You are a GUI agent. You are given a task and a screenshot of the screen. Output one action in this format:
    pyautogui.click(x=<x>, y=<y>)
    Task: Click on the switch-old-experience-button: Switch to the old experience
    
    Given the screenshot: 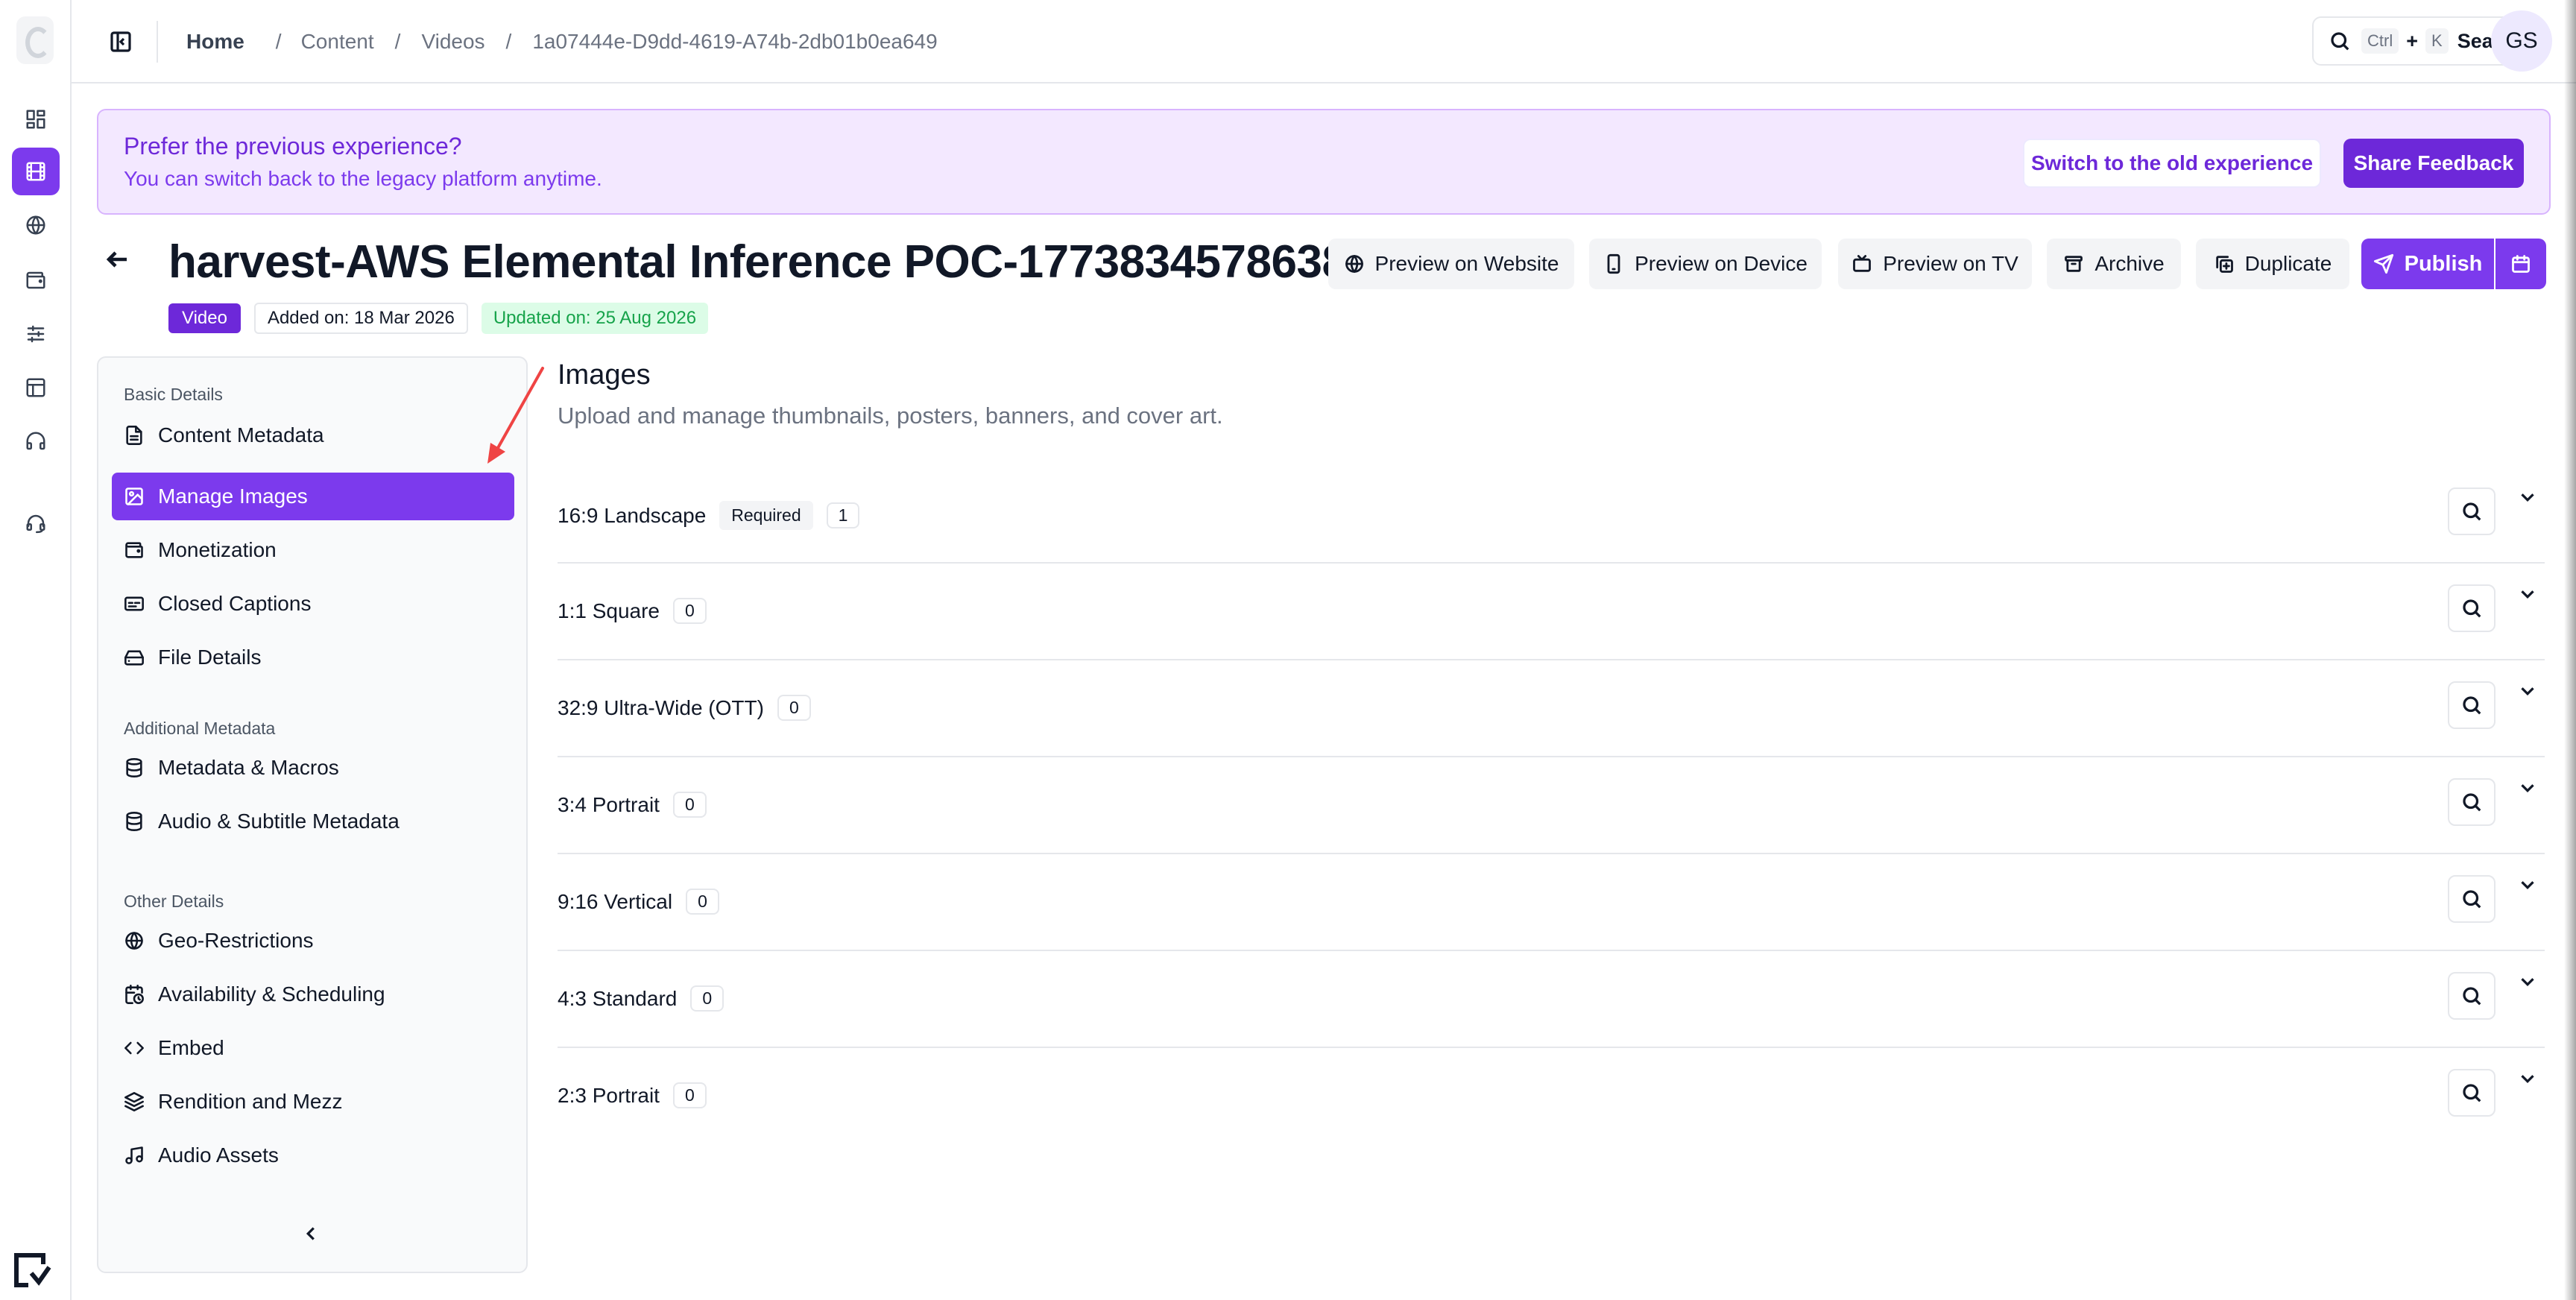 What is the action you would take?
    pyautogui.click(x=2172, y=164)
    